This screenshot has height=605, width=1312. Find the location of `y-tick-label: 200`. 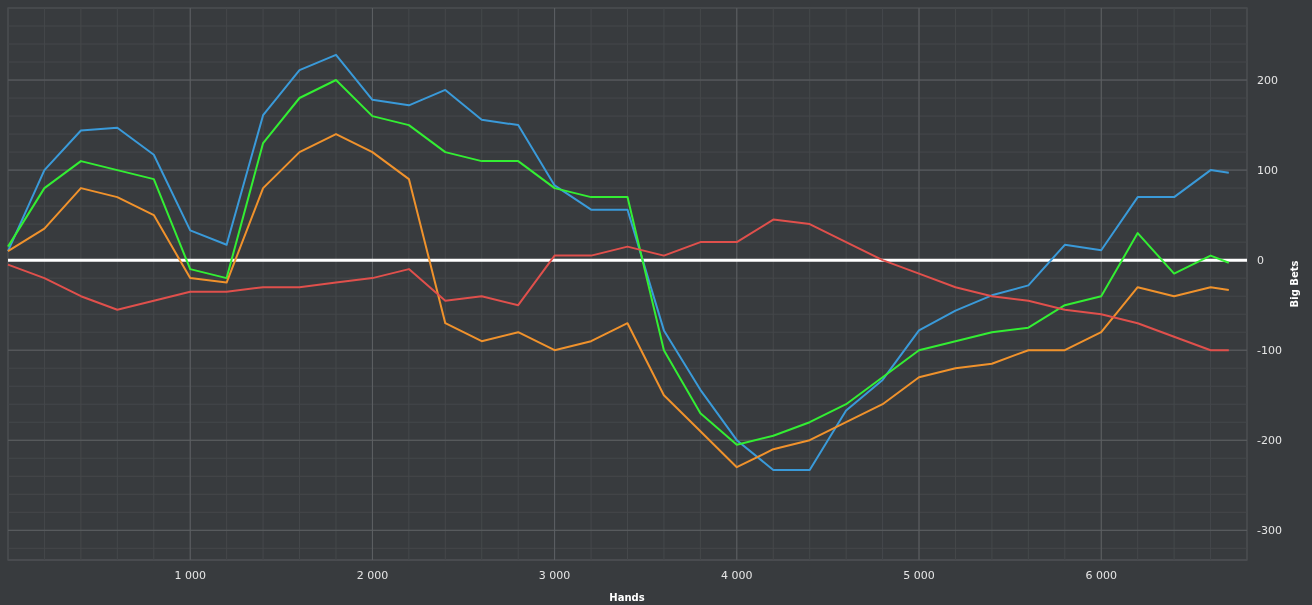

y-tick-label: 200 is located at coordinates (1267, 81).